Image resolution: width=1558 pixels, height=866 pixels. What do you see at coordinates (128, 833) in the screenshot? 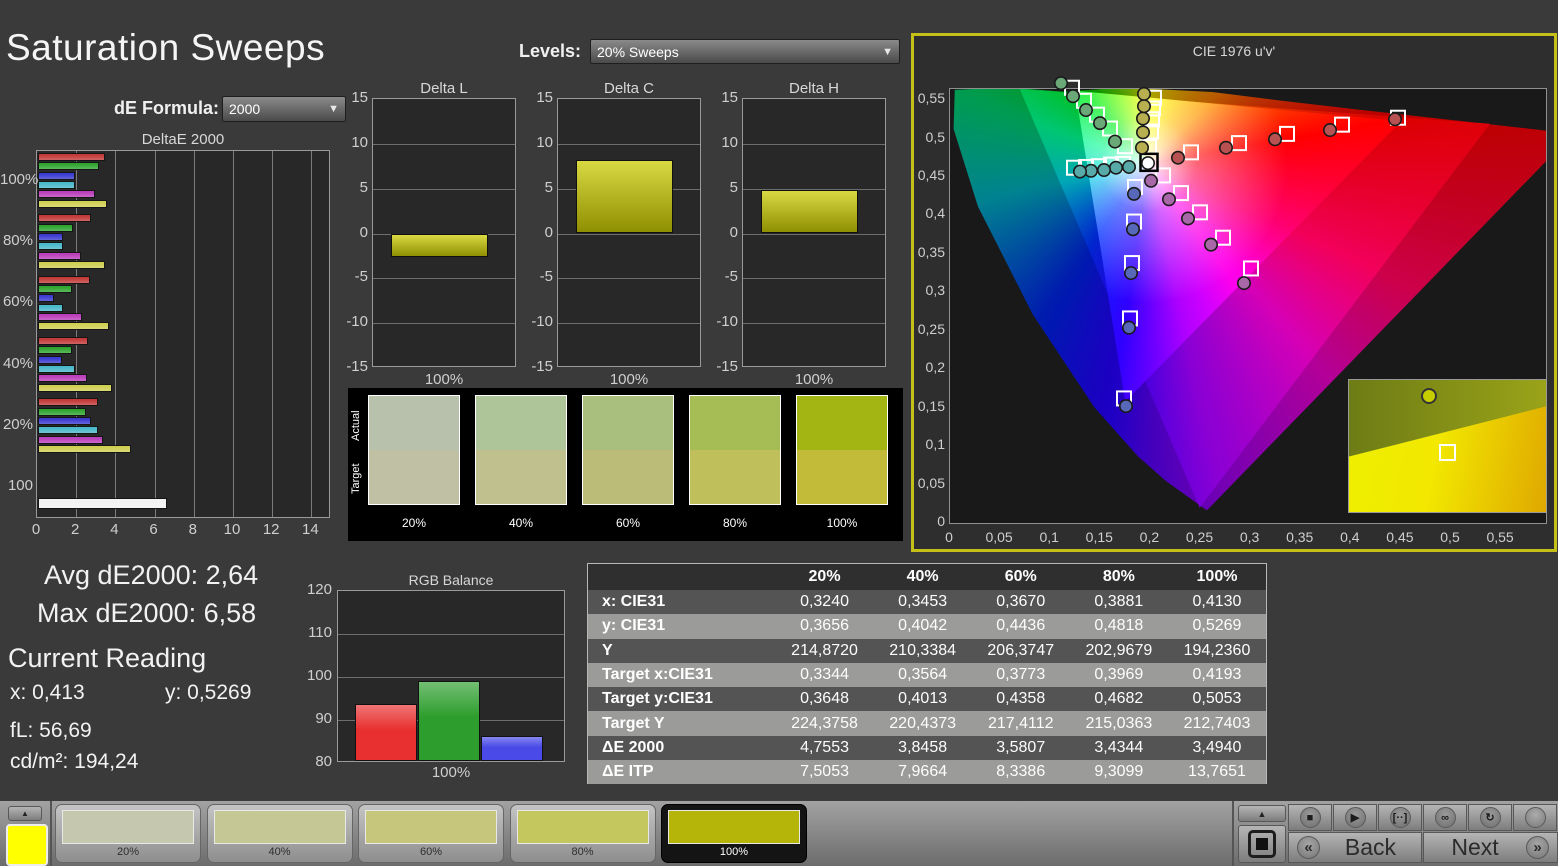
I see `pattern-button-20%: 20%` at bounding box center [128, 833].